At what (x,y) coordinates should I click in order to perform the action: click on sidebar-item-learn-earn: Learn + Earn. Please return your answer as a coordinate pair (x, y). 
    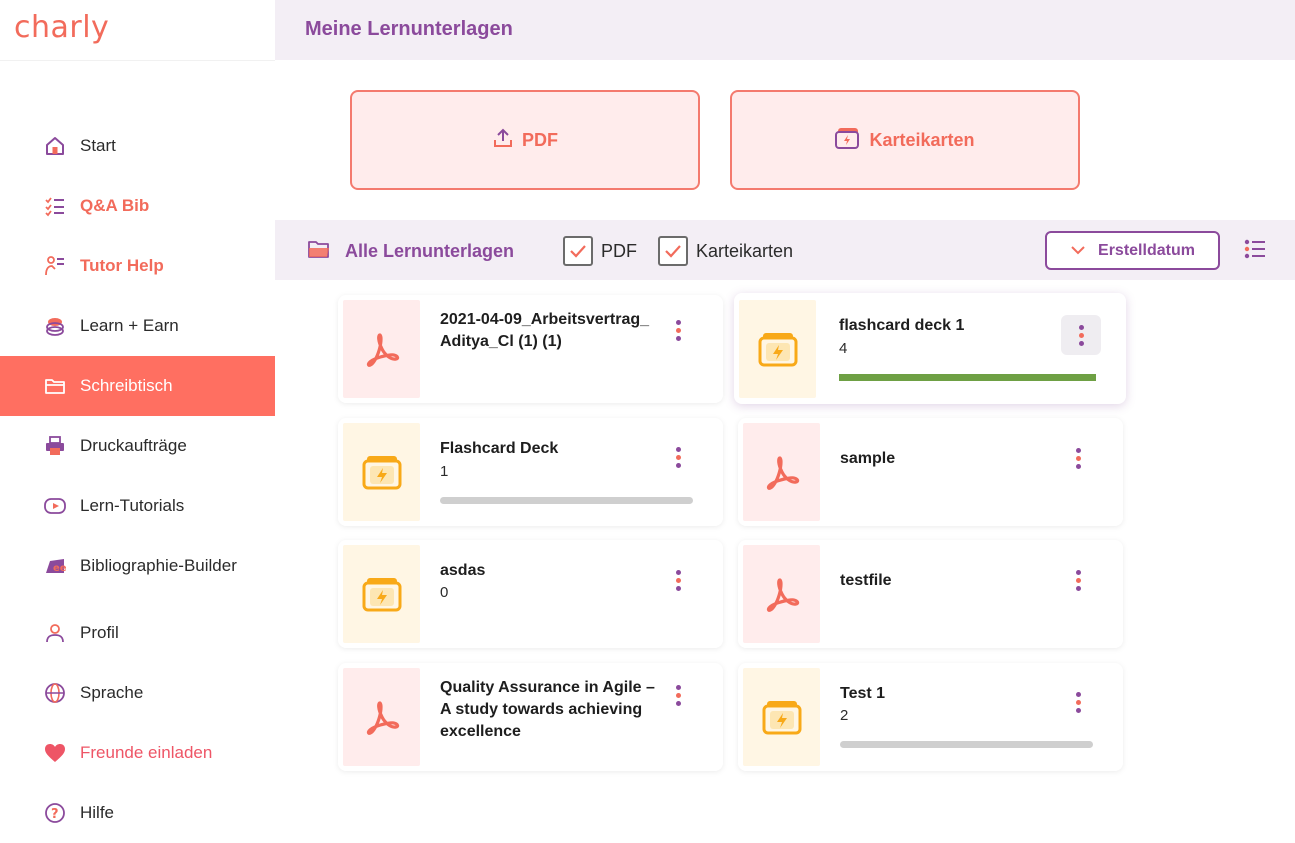
    Looking at the image, I should click on (137, 326).